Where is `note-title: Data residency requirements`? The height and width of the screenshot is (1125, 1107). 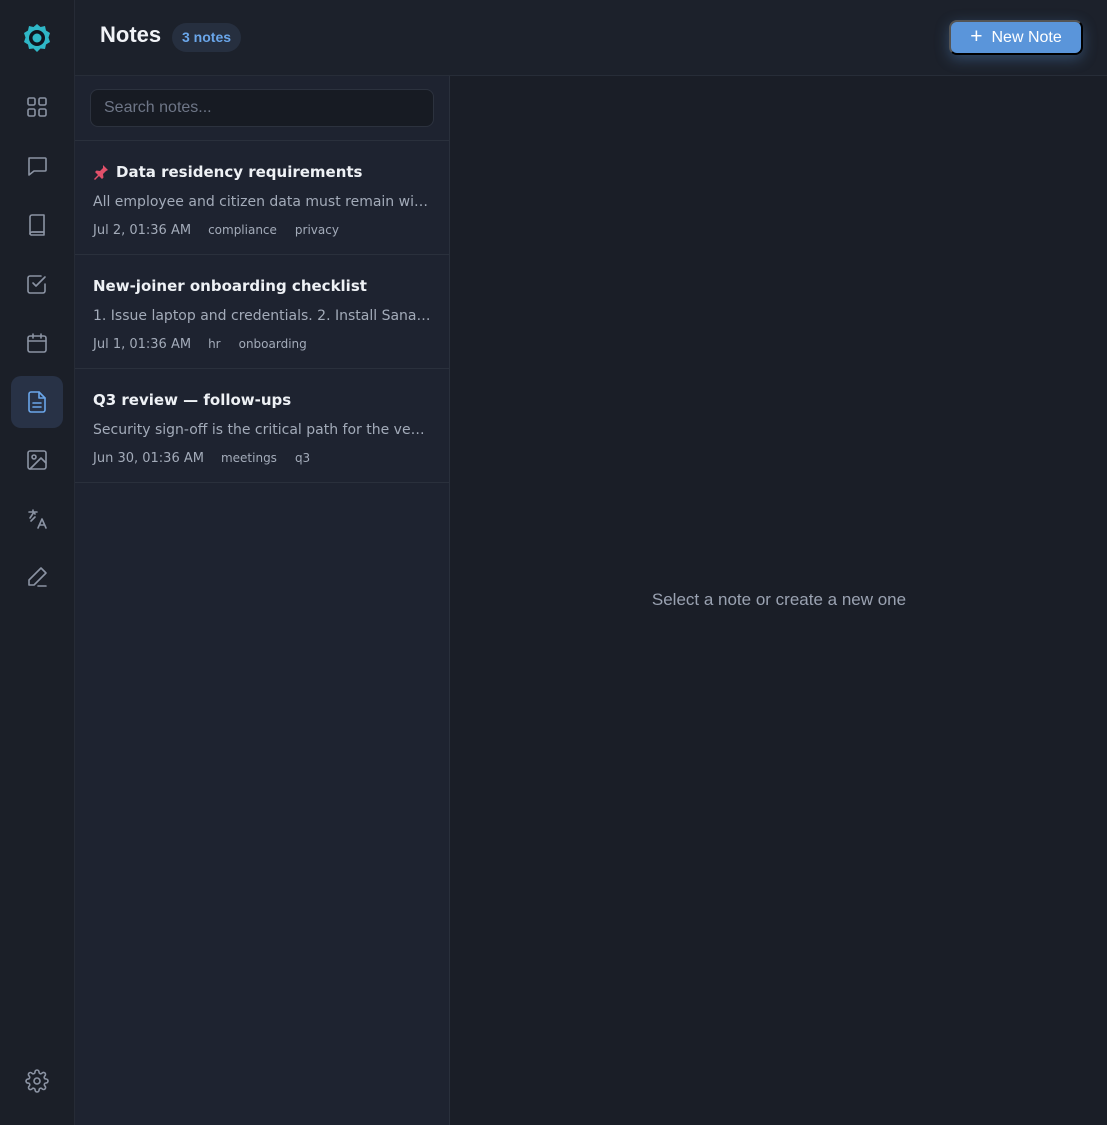
note-title: Data residency requirements is located at coordinates (239, 172).